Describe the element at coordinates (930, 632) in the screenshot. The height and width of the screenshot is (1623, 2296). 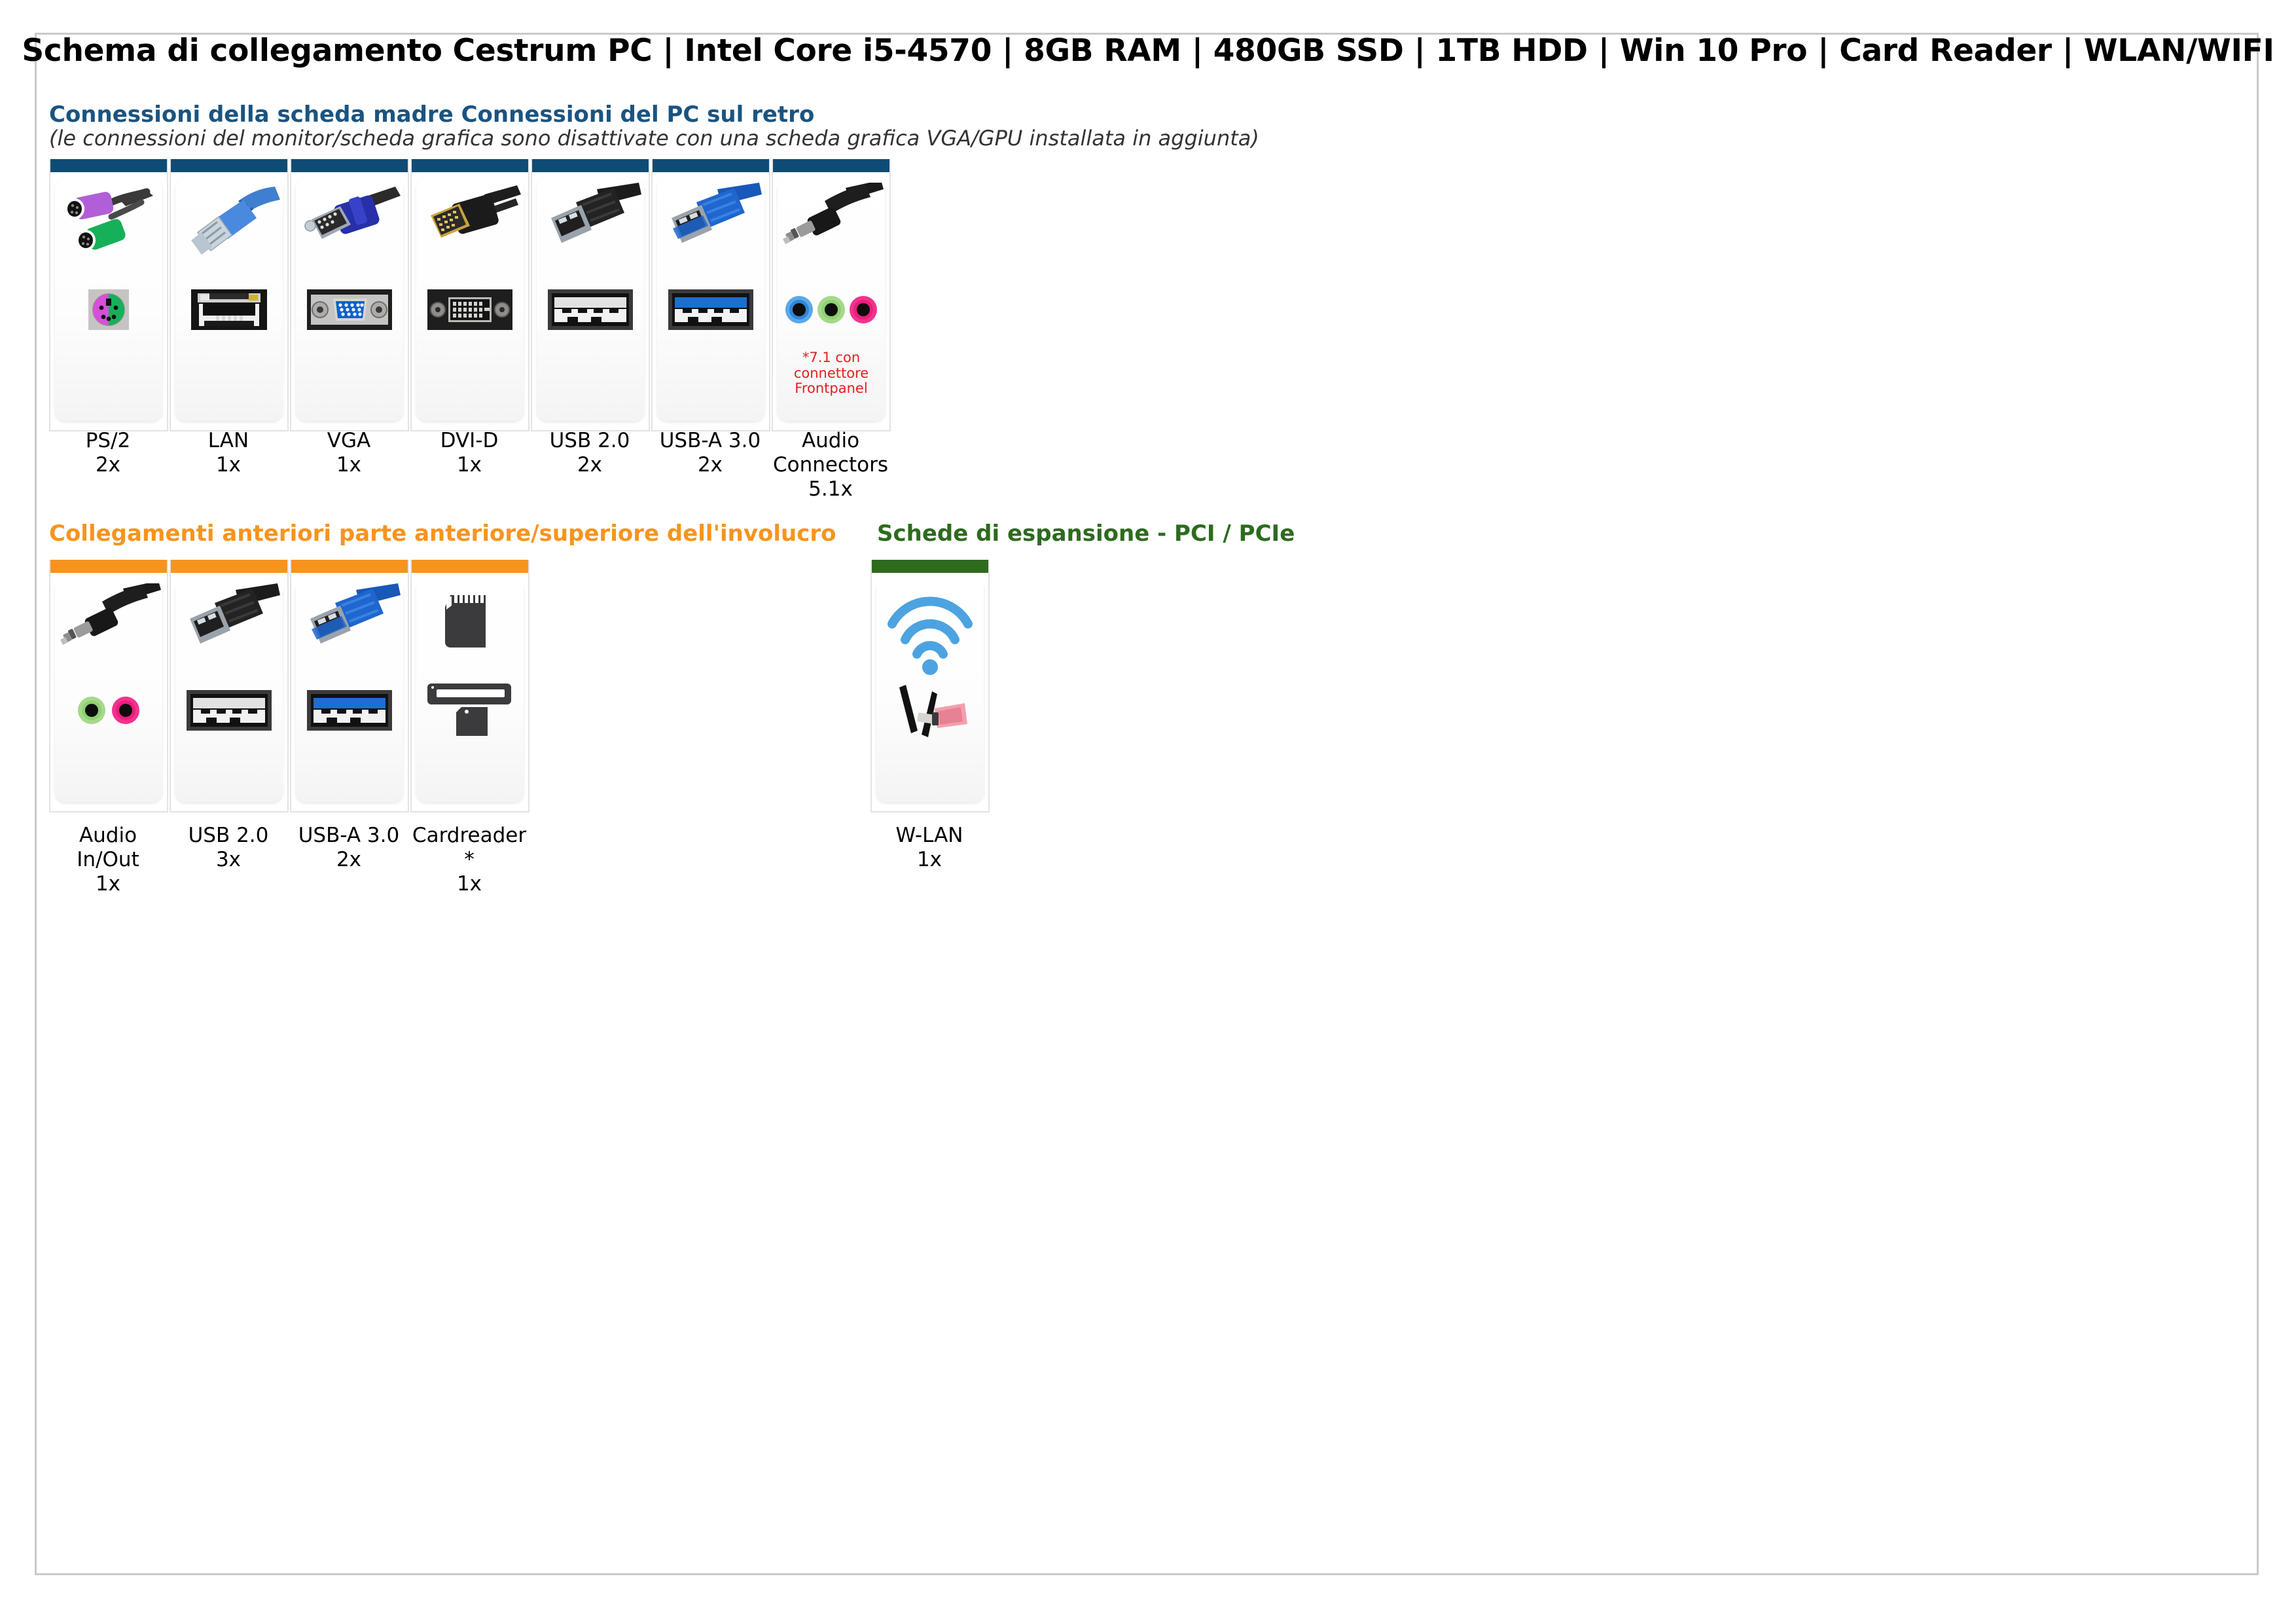
I see `wifi-antenna-icon` at that location.